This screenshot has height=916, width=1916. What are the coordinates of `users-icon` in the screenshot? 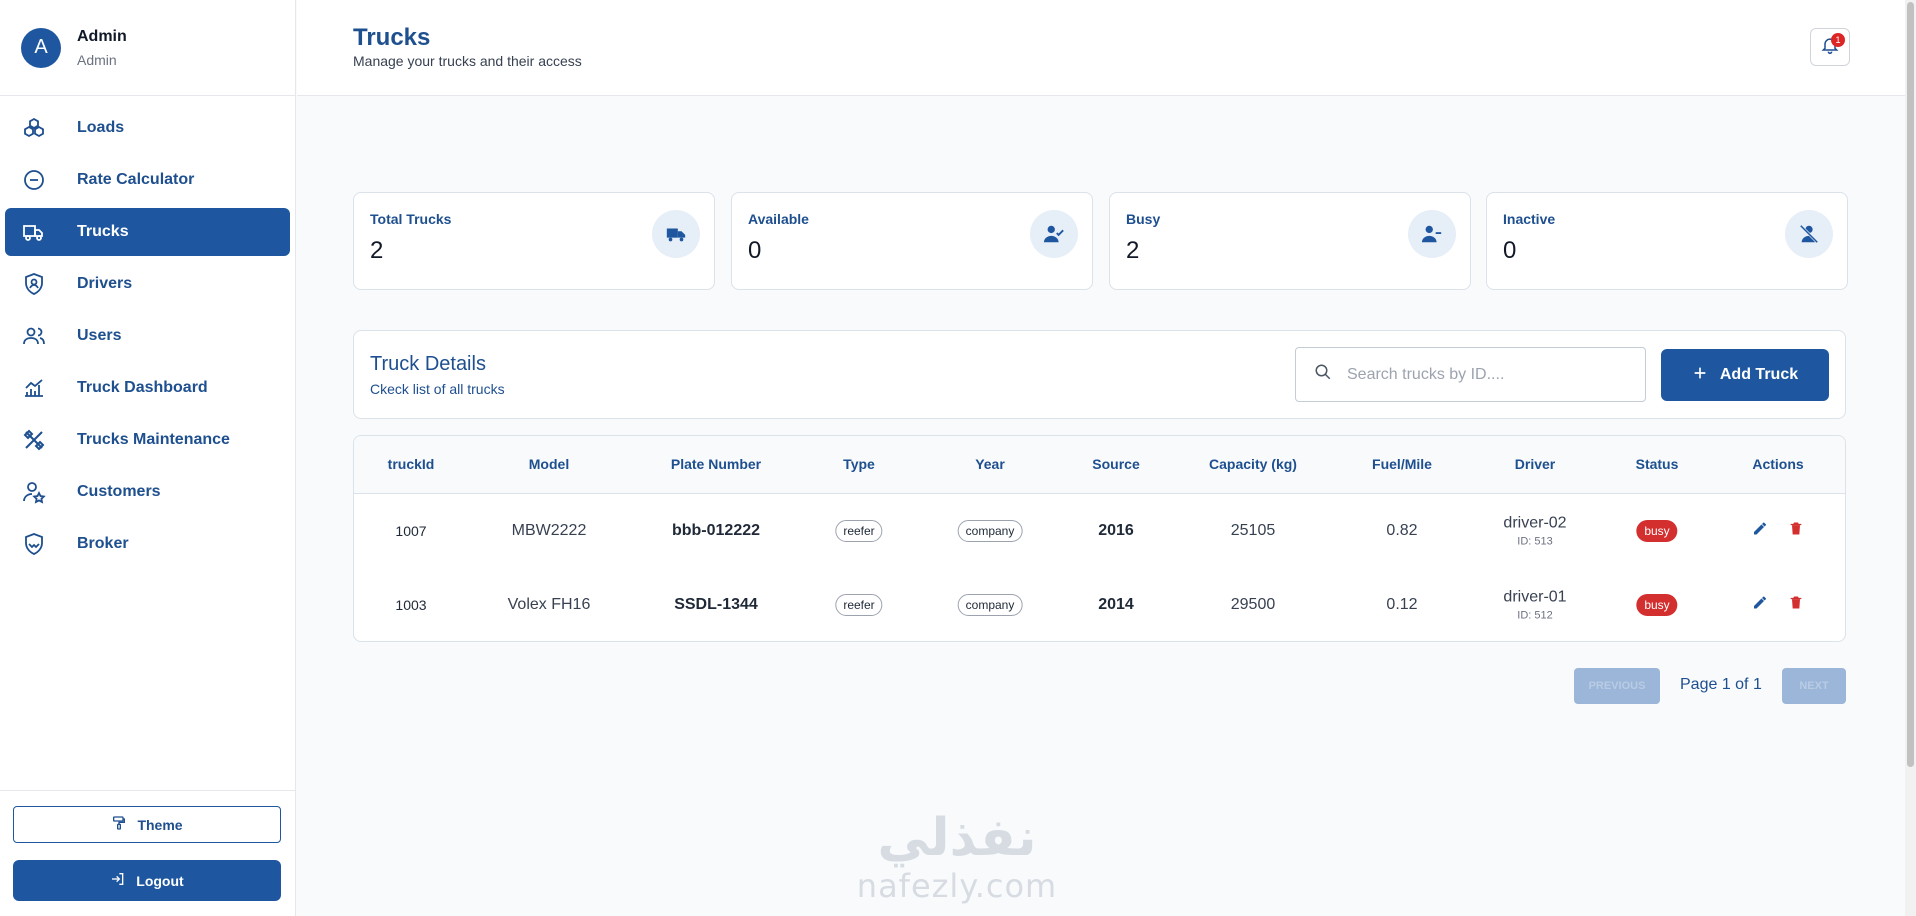 It's located at (34, 336).